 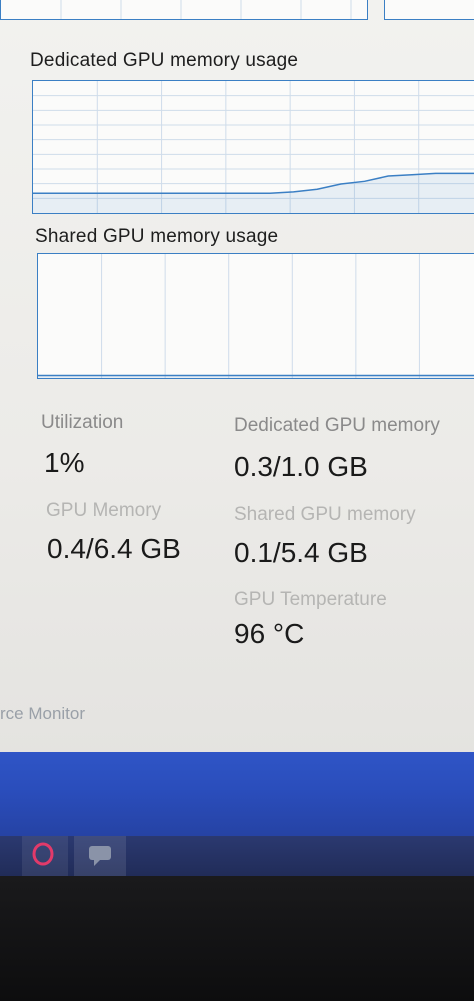 I want to click on shared-usage-title: Shared GPU memory usage, so click(x=157, y=236).